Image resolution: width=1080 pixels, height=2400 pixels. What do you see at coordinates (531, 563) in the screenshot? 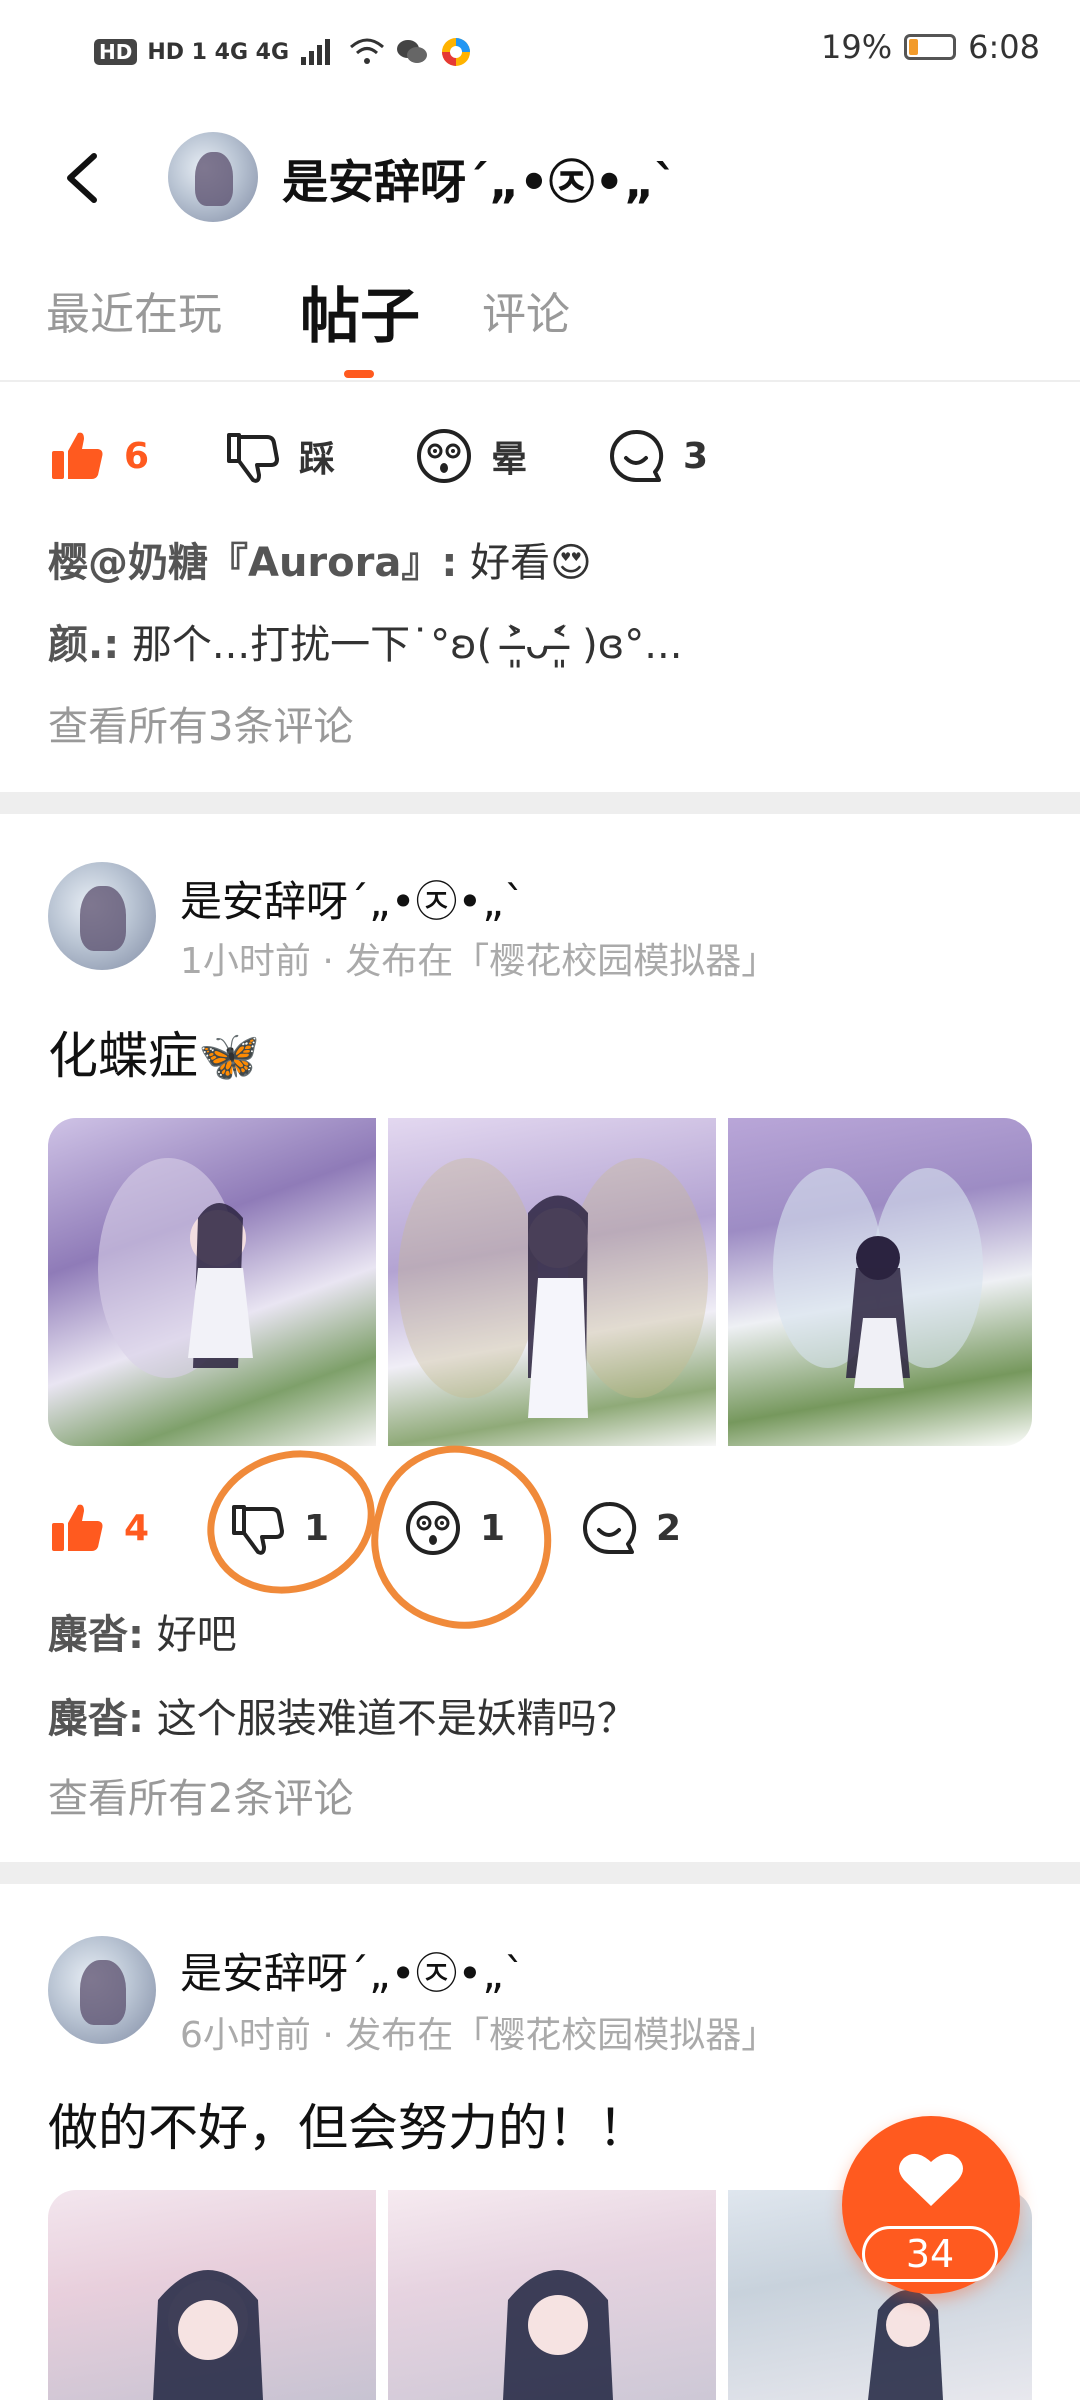
I see `comment-text: 好看😍` at bounding box center [531, 563].